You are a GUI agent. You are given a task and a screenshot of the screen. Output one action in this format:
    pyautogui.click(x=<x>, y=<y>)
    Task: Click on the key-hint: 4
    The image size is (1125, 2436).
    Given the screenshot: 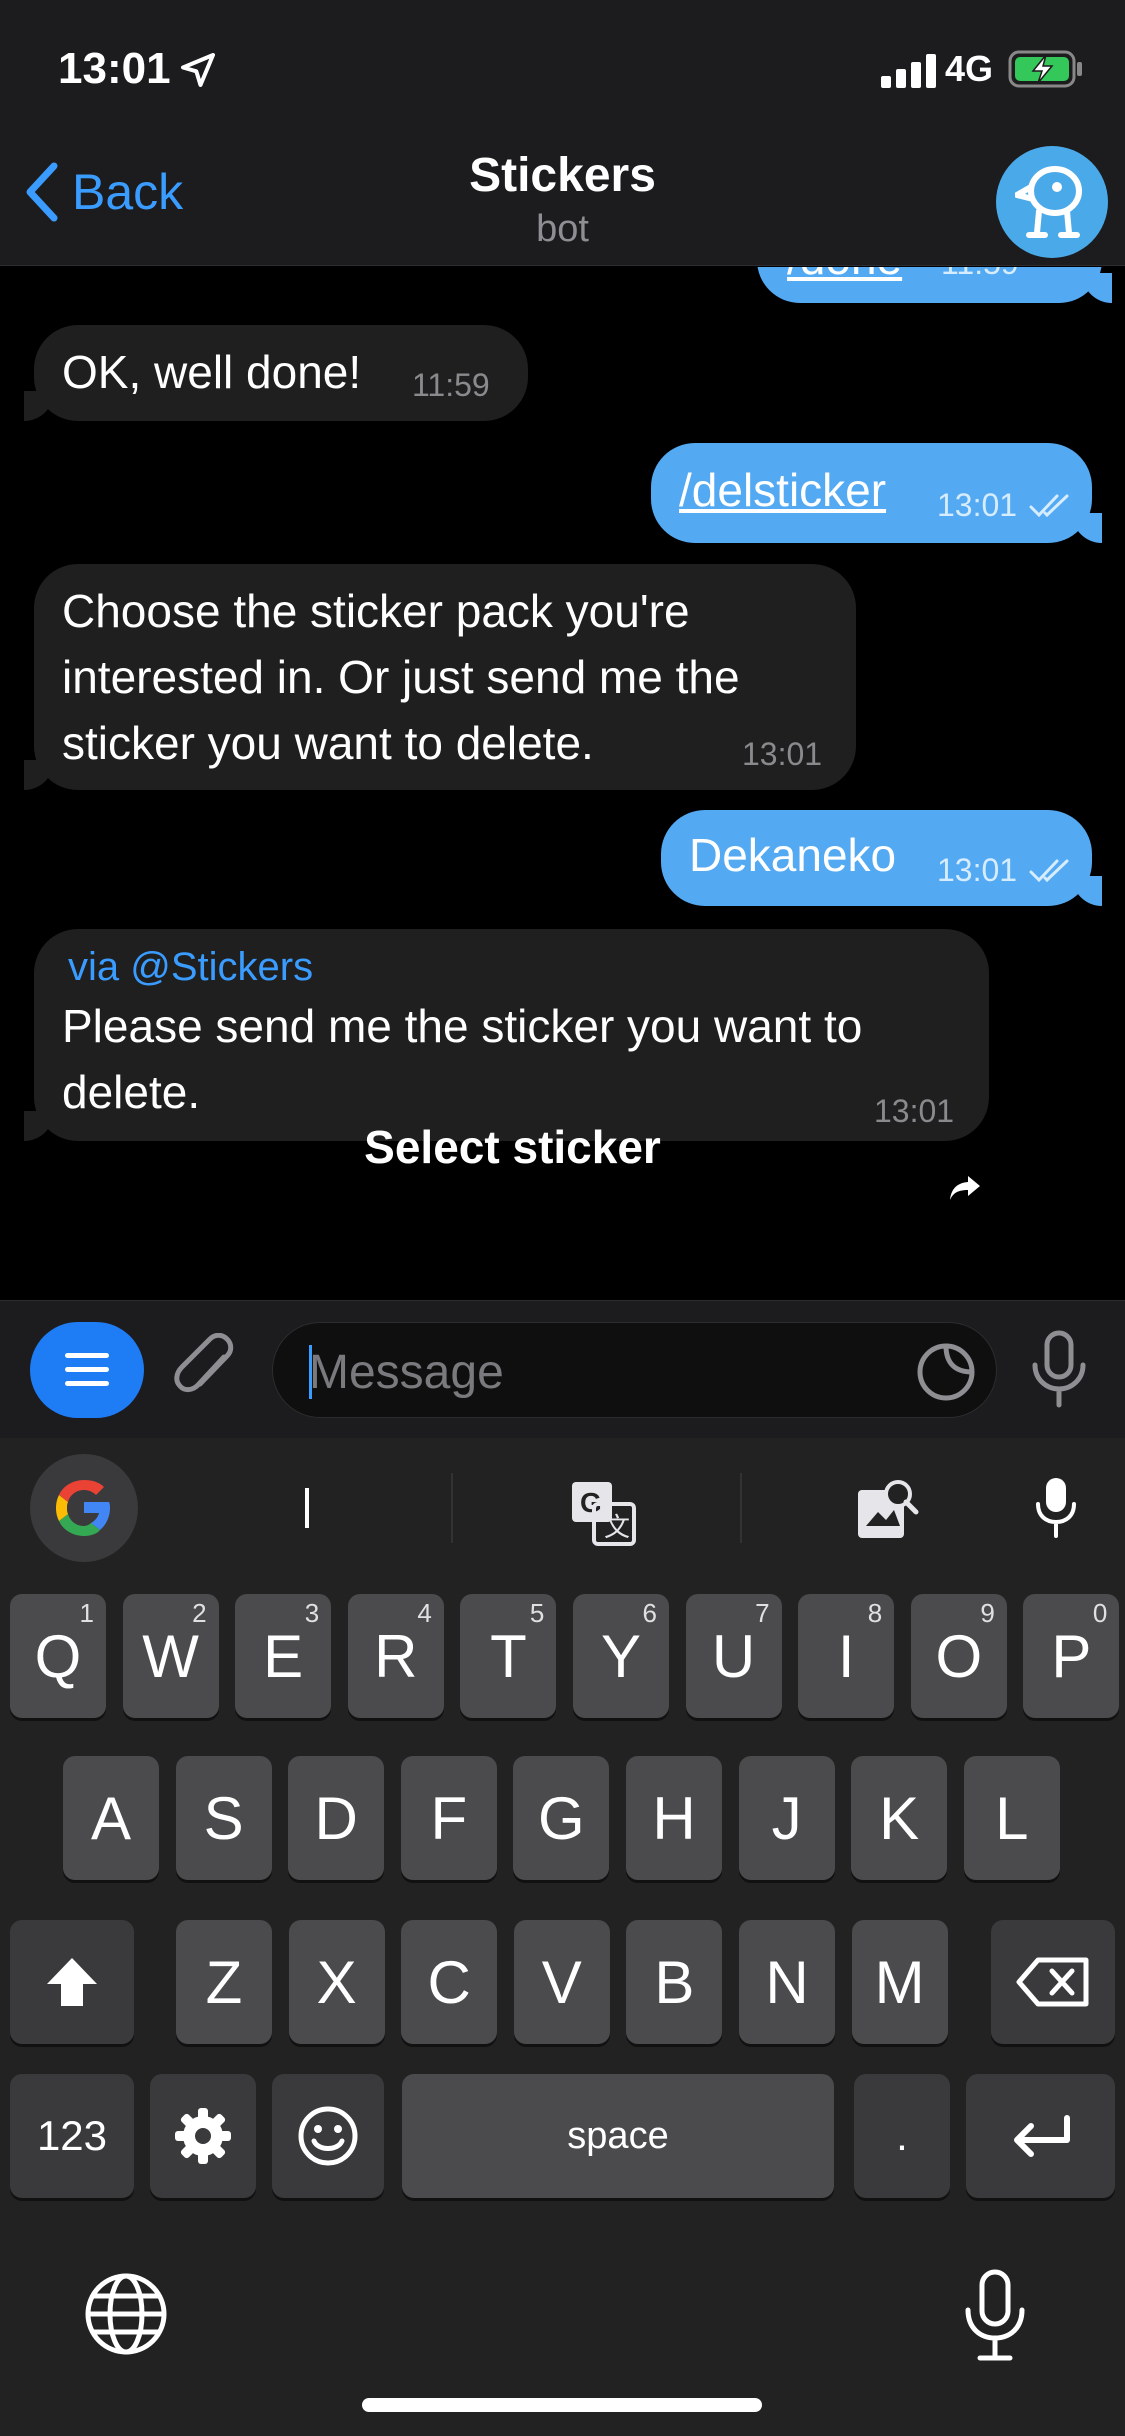 What is the action you would take?
    pyautogui.click(x=424, y=1613)
    